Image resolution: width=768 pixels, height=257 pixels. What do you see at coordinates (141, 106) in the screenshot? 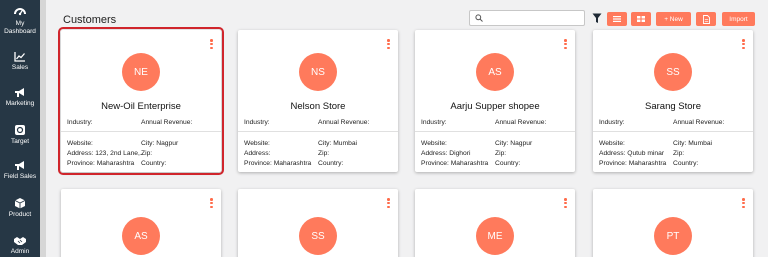
I see `customer-name: New-Oil Enterprise` at bounding box center [141, 106].